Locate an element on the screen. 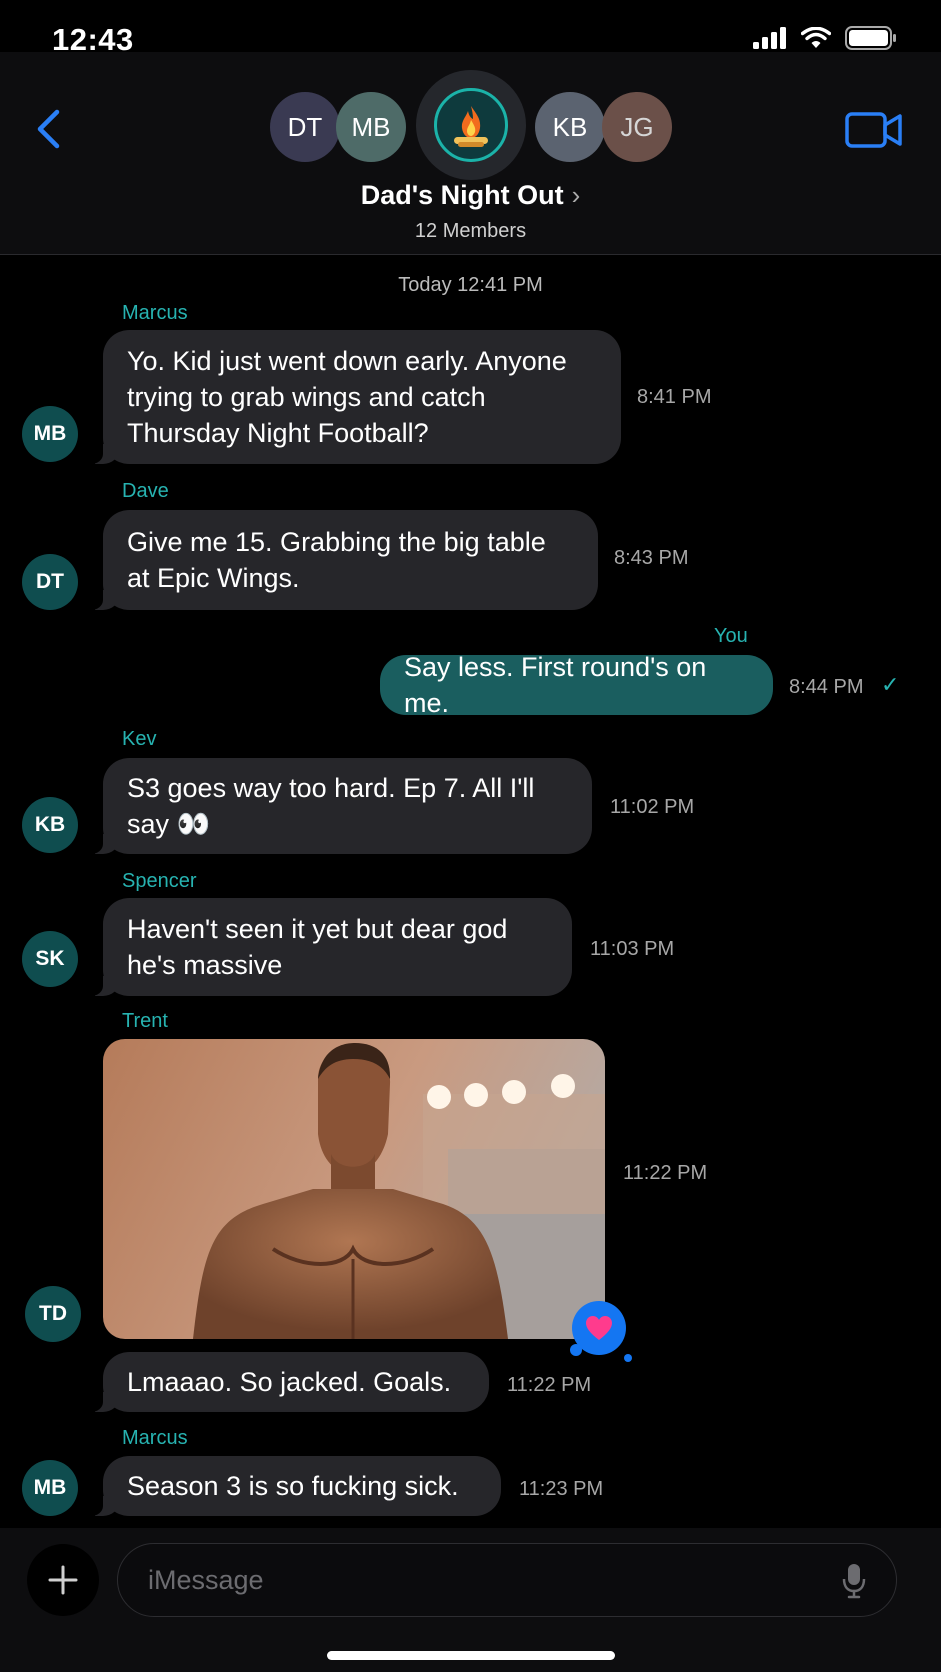  battery-icon is located at coordinates (870, 38).